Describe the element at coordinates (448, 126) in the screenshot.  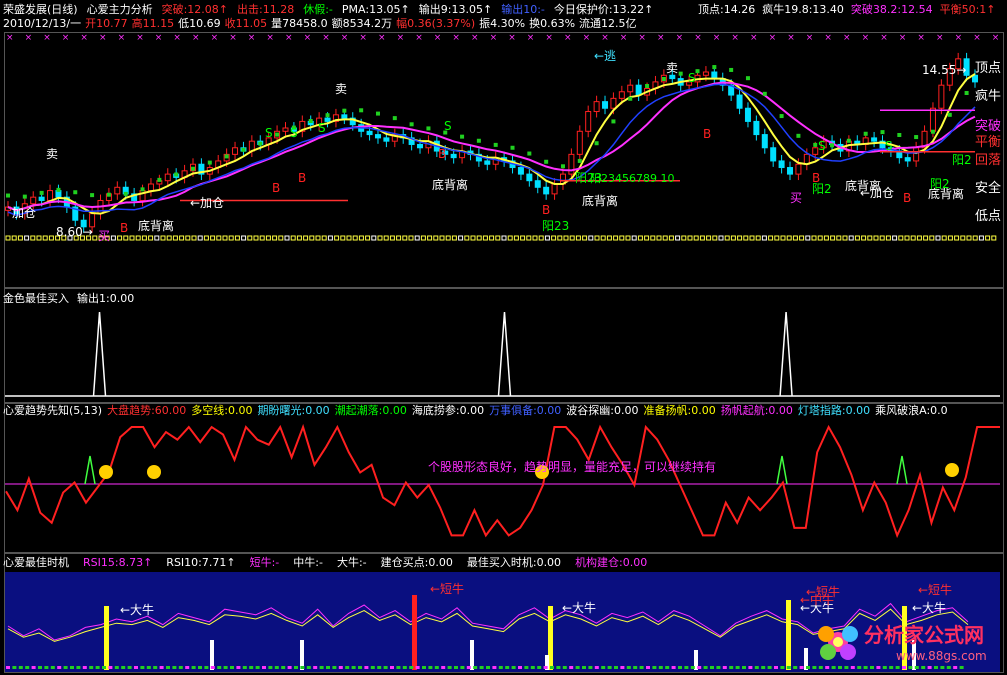
I see `s-signal-3: S` at that location.